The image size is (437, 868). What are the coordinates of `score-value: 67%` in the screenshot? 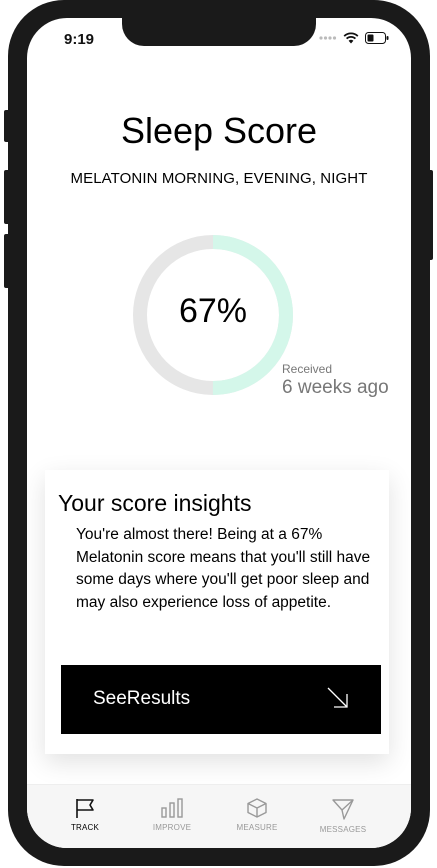 It's located at (213, 311).